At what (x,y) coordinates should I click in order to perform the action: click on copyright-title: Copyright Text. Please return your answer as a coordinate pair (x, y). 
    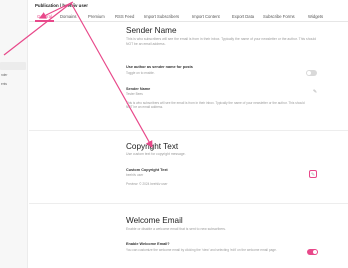
    Looking at the image, I should click on (152, 146).